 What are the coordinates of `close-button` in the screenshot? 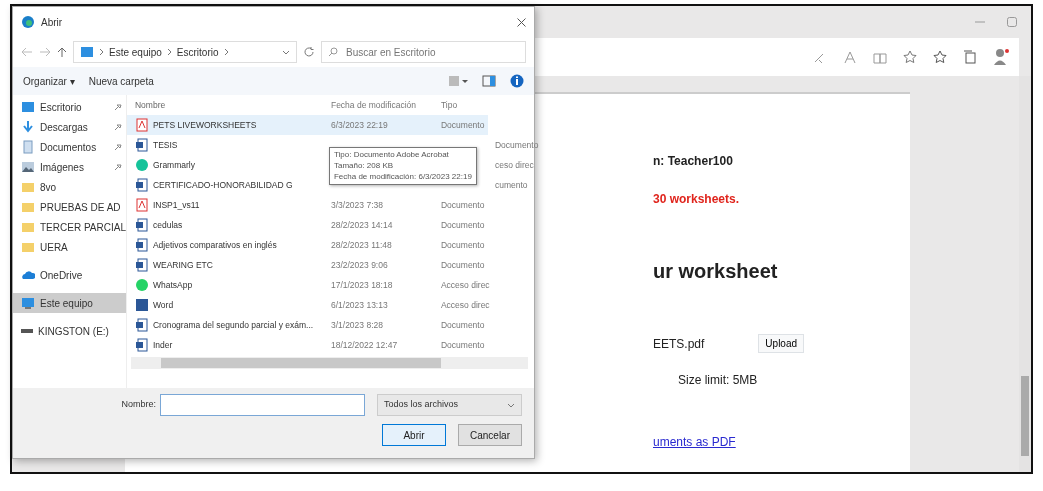 It's located at (521, 22).